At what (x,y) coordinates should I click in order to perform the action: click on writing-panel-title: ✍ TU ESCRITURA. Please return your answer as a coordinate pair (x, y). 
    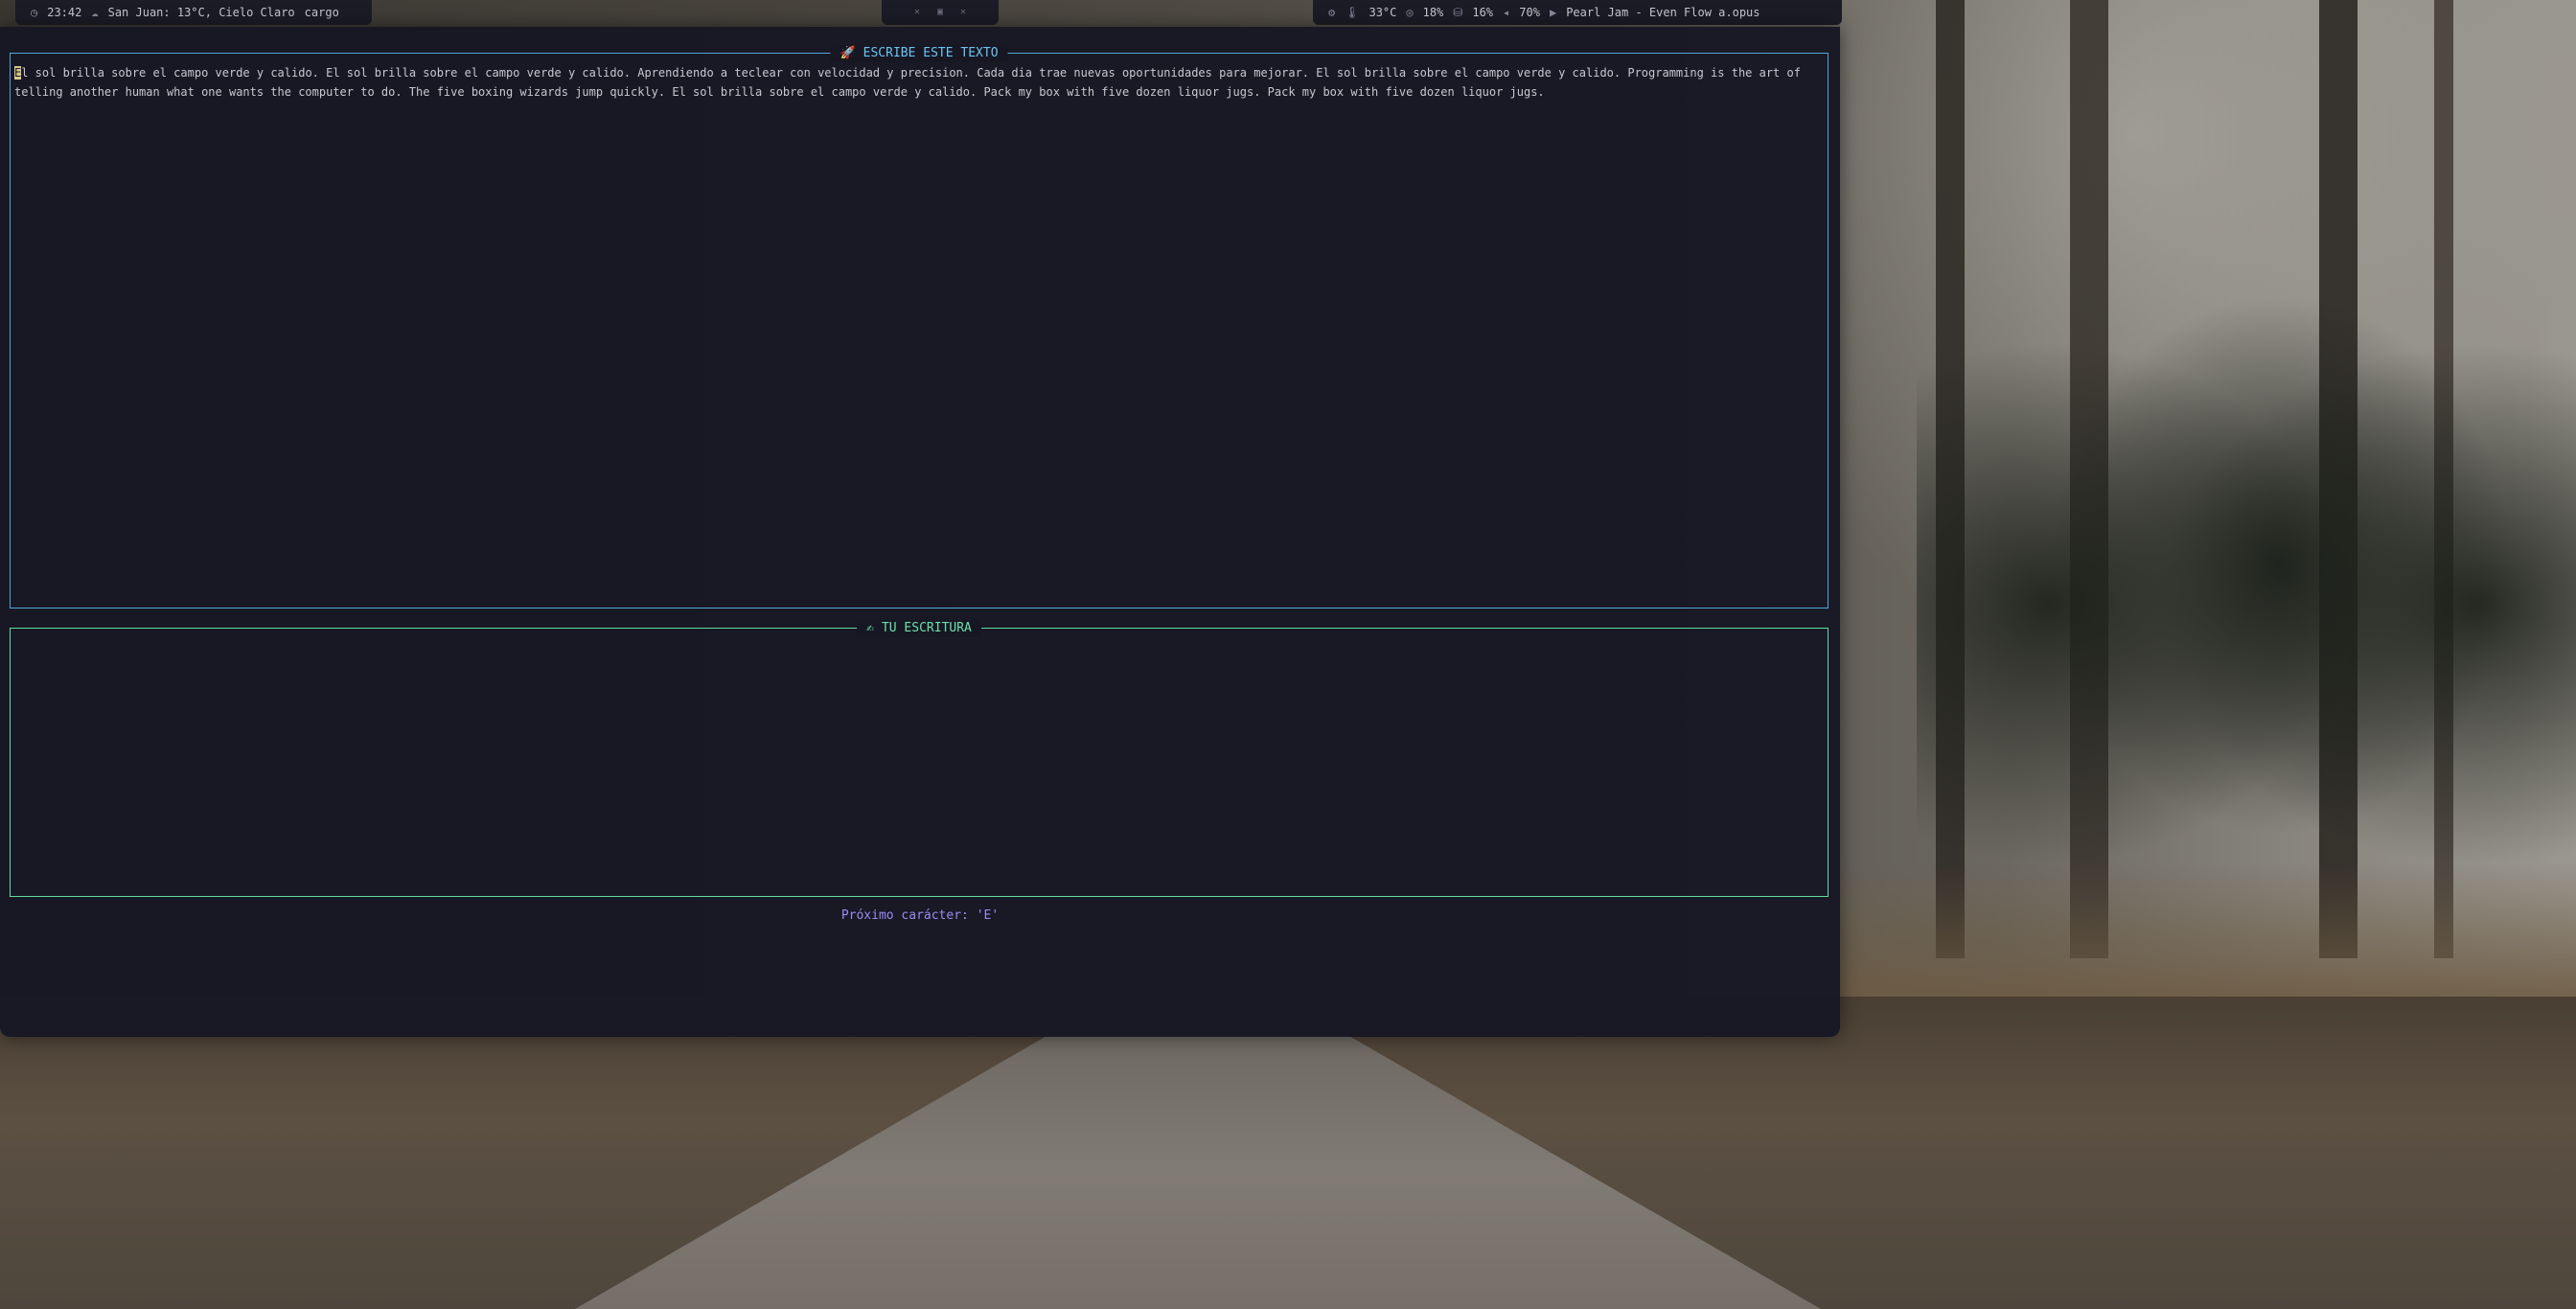
    Looking at the image, I should click on (919, 628).